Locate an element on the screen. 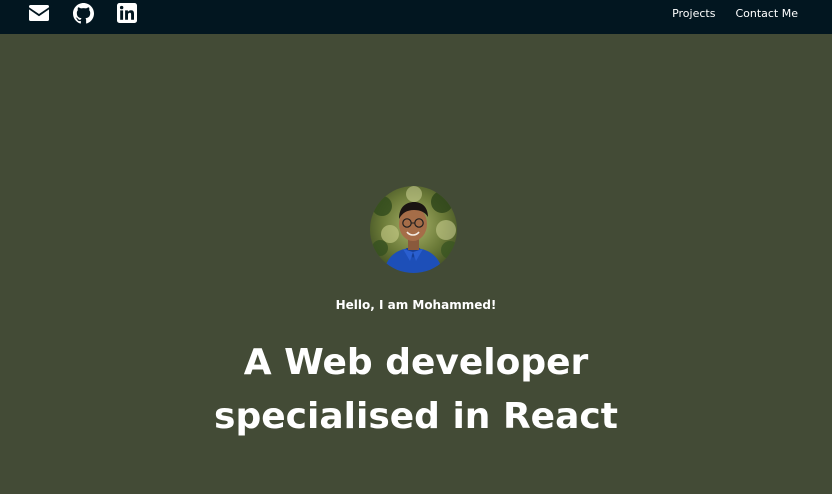 This screenshot has height=494, width=832. github-icon is located at coordinates (83, 12).